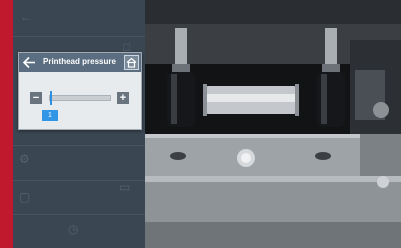 Image resolution: width=401 pixels, height=248 pixels. What do you see at coordinates (25, 197) in the screenshot?
I see `document-icon: ▢` at bounding box center [25, 197].